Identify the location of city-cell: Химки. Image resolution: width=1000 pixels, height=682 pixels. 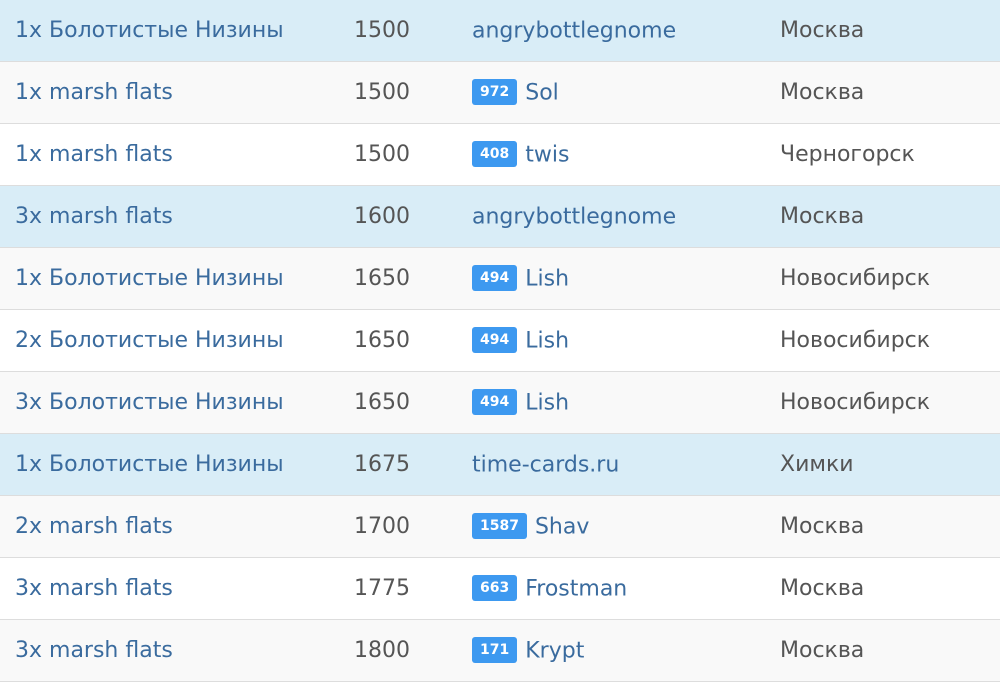
(817, 464).